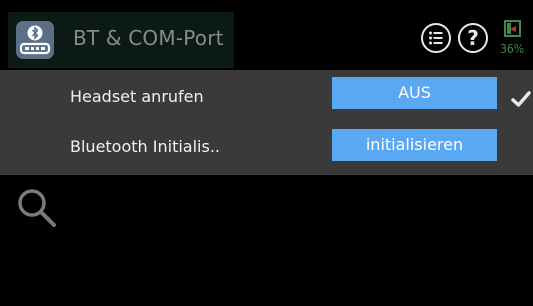 Image resolution: width=533 pixels, height=306 pixels. Describe the element at coordinates (414, 93) in the screenshot. I see `headset-call-value-button: AUS` at that location.